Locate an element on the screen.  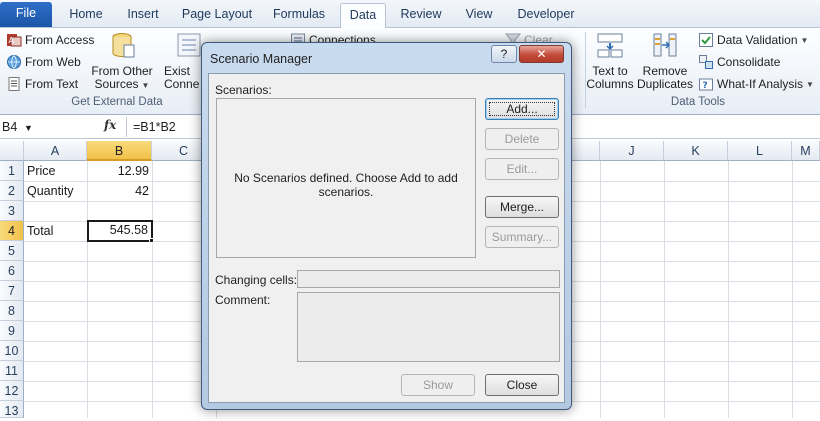
tab-formulas: Formulas is located at coordinates (299, 15).